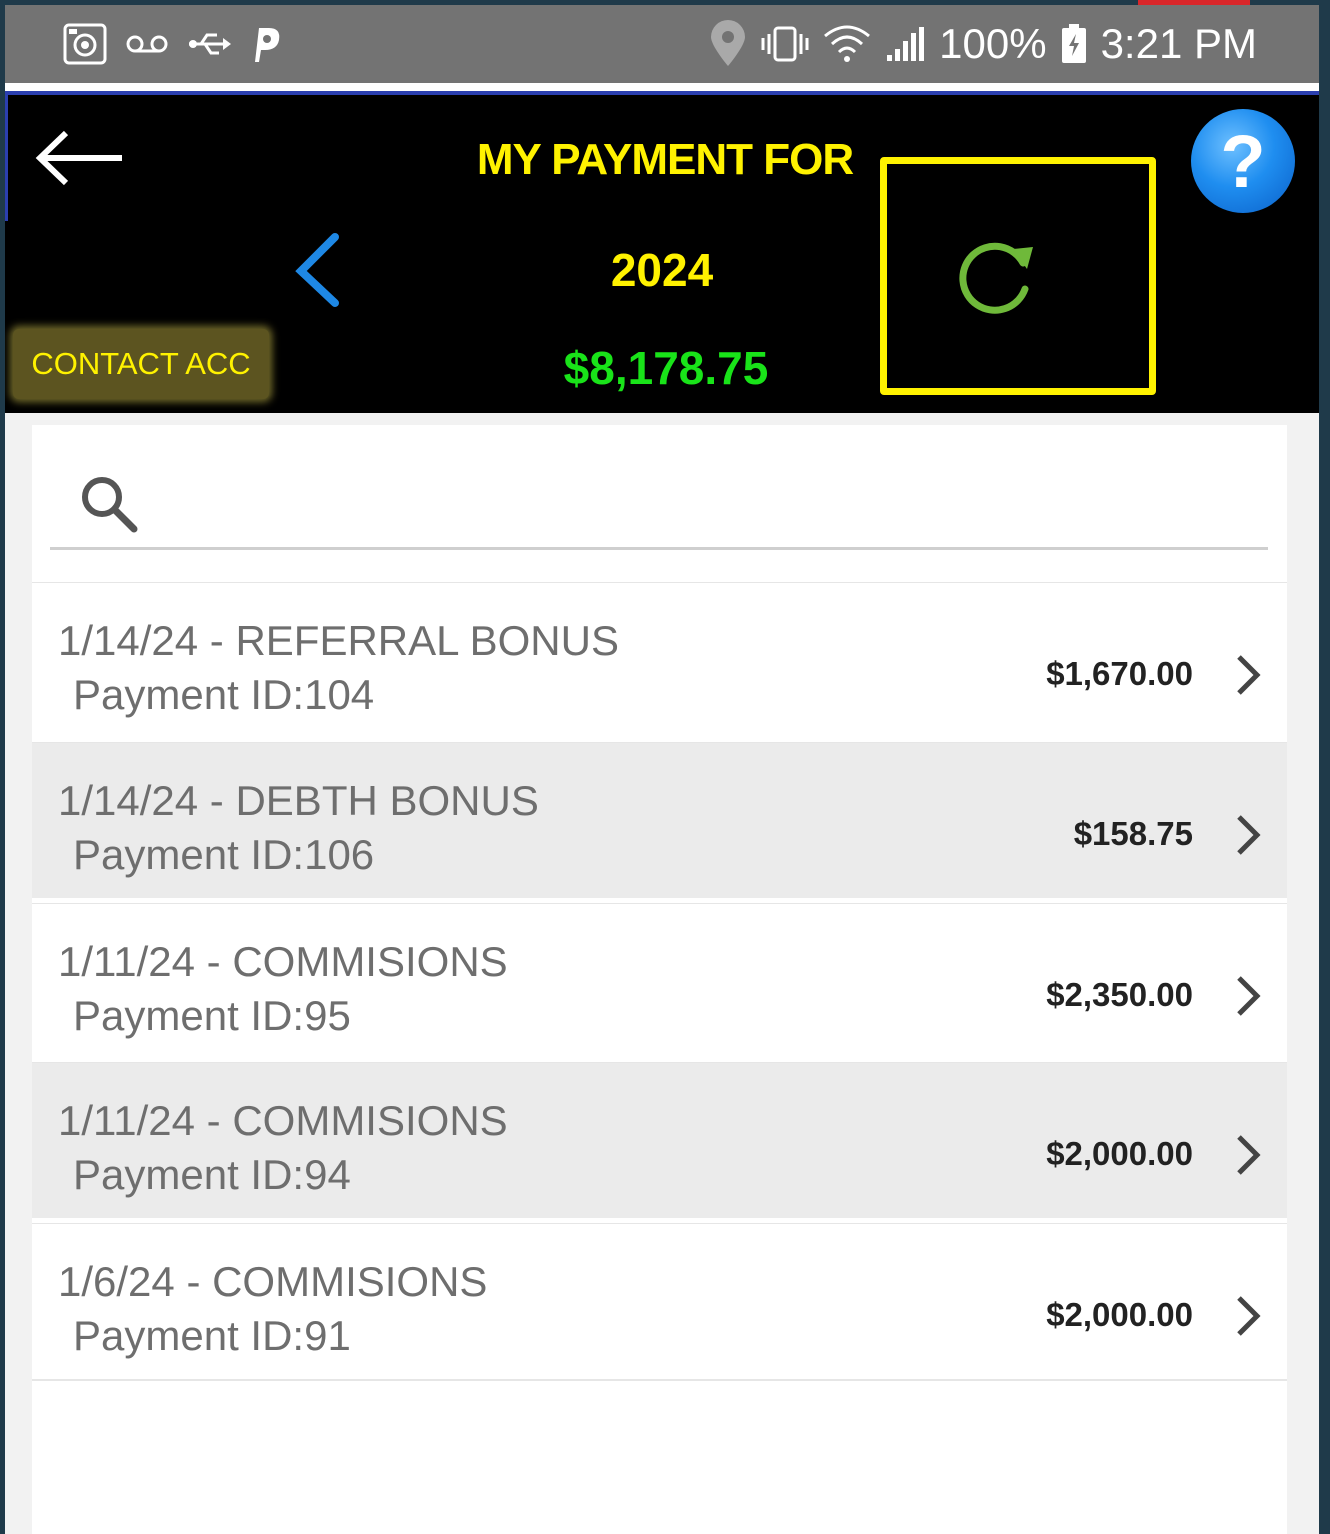  Describe the element at coordinates (659, 548) in the screenshot. I see `search-underline` at that location.